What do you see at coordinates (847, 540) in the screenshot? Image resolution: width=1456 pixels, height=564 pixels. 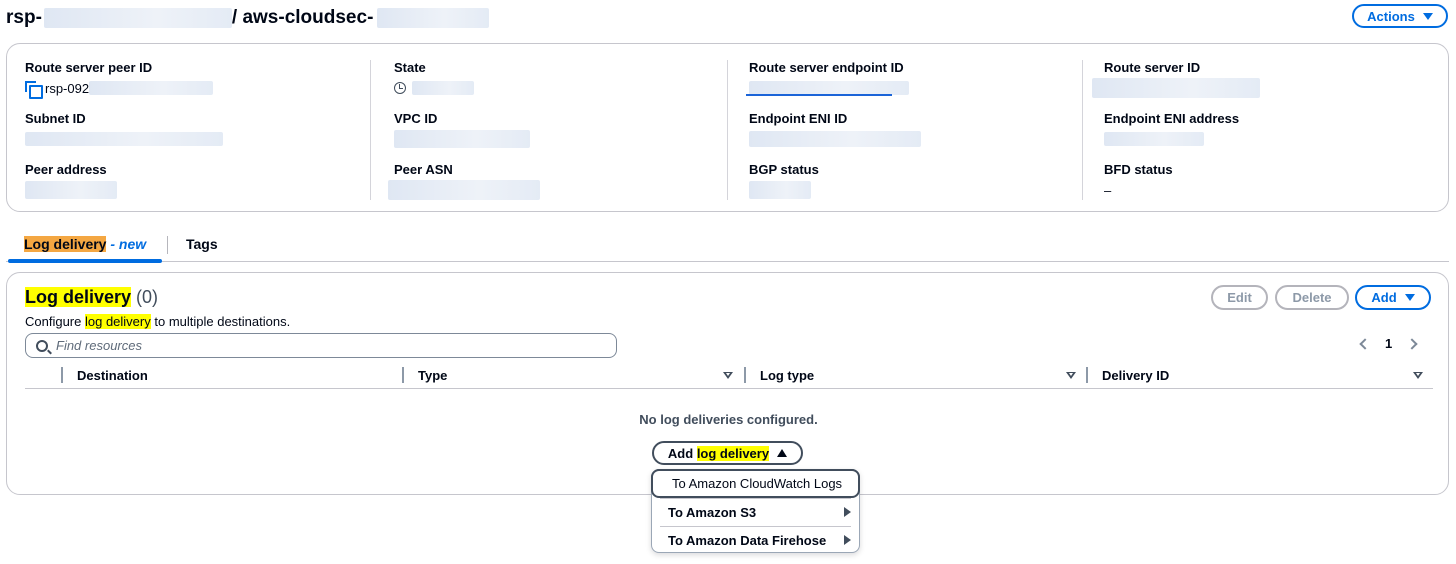 I see `submenu-arrow-icon` at bounding box center [847, 540].